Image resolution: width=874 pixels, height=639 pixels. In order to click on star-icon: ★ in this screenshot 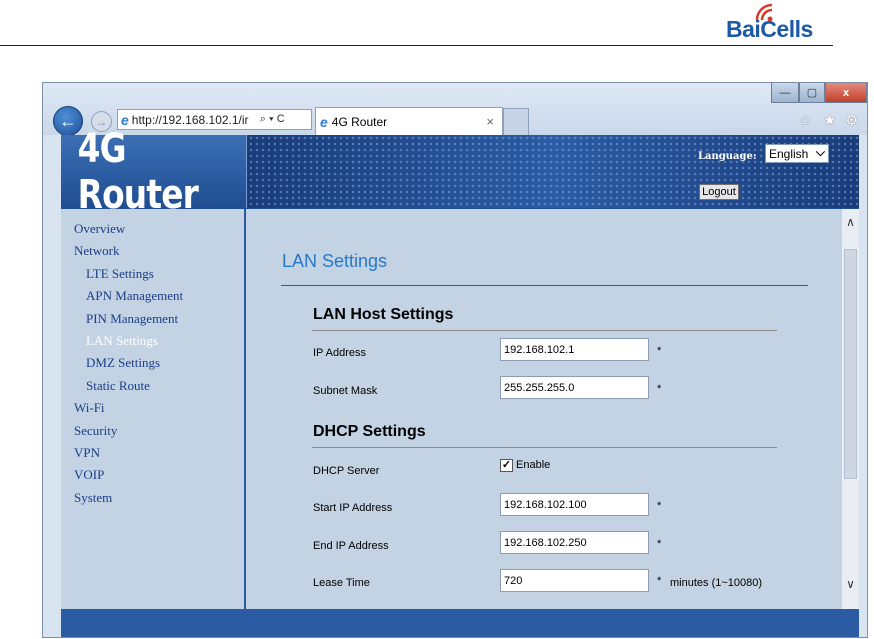, I will do `click(829, 120)`.